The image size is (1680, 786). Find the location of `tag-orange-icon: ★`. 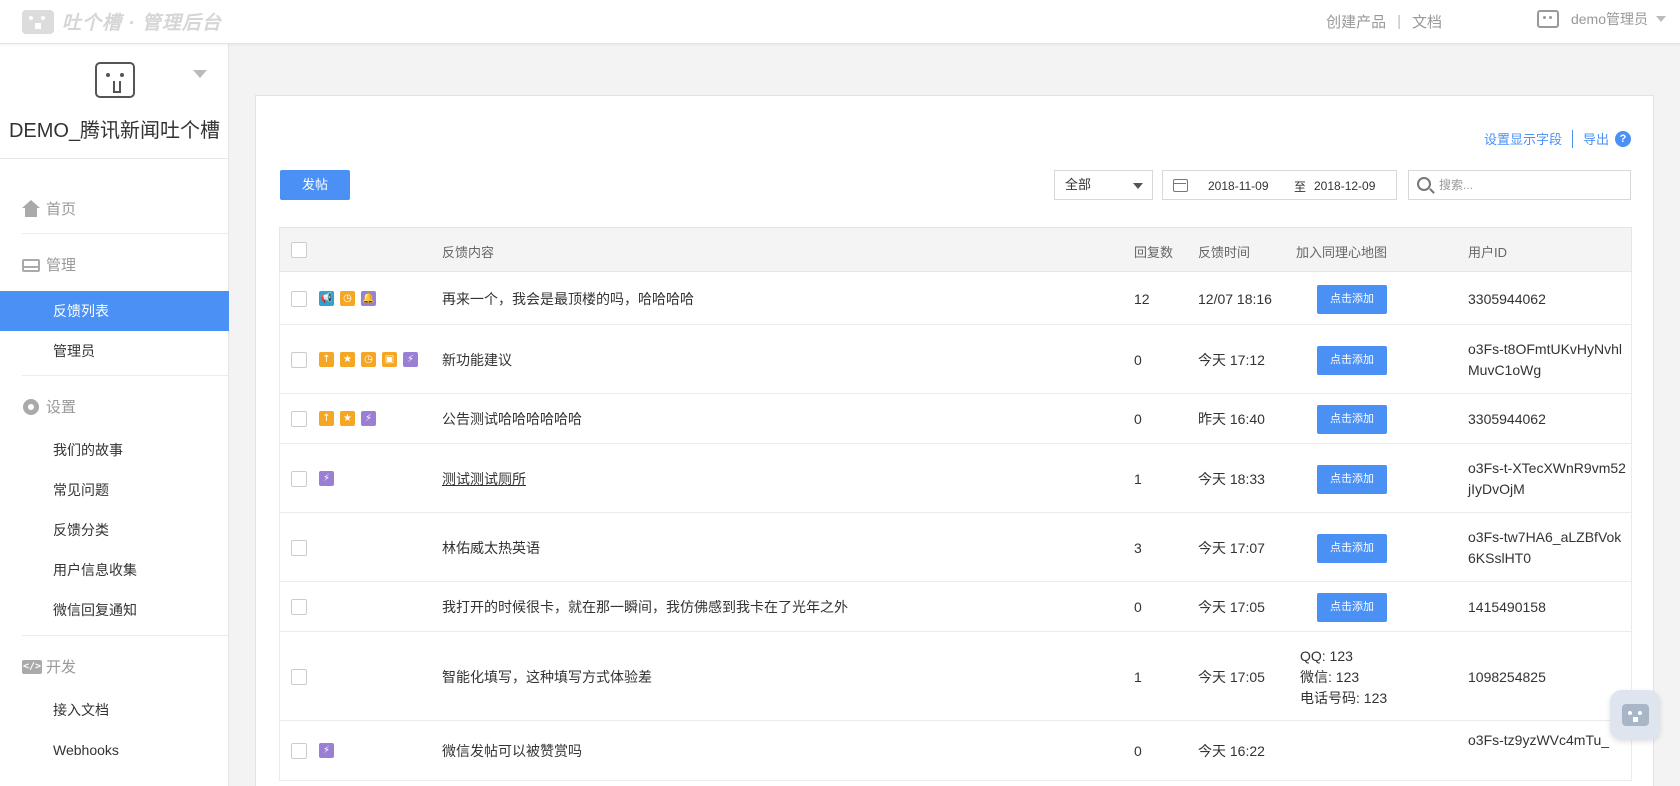

tag-orange-icon: ★ is located at coordinates (347, 418).